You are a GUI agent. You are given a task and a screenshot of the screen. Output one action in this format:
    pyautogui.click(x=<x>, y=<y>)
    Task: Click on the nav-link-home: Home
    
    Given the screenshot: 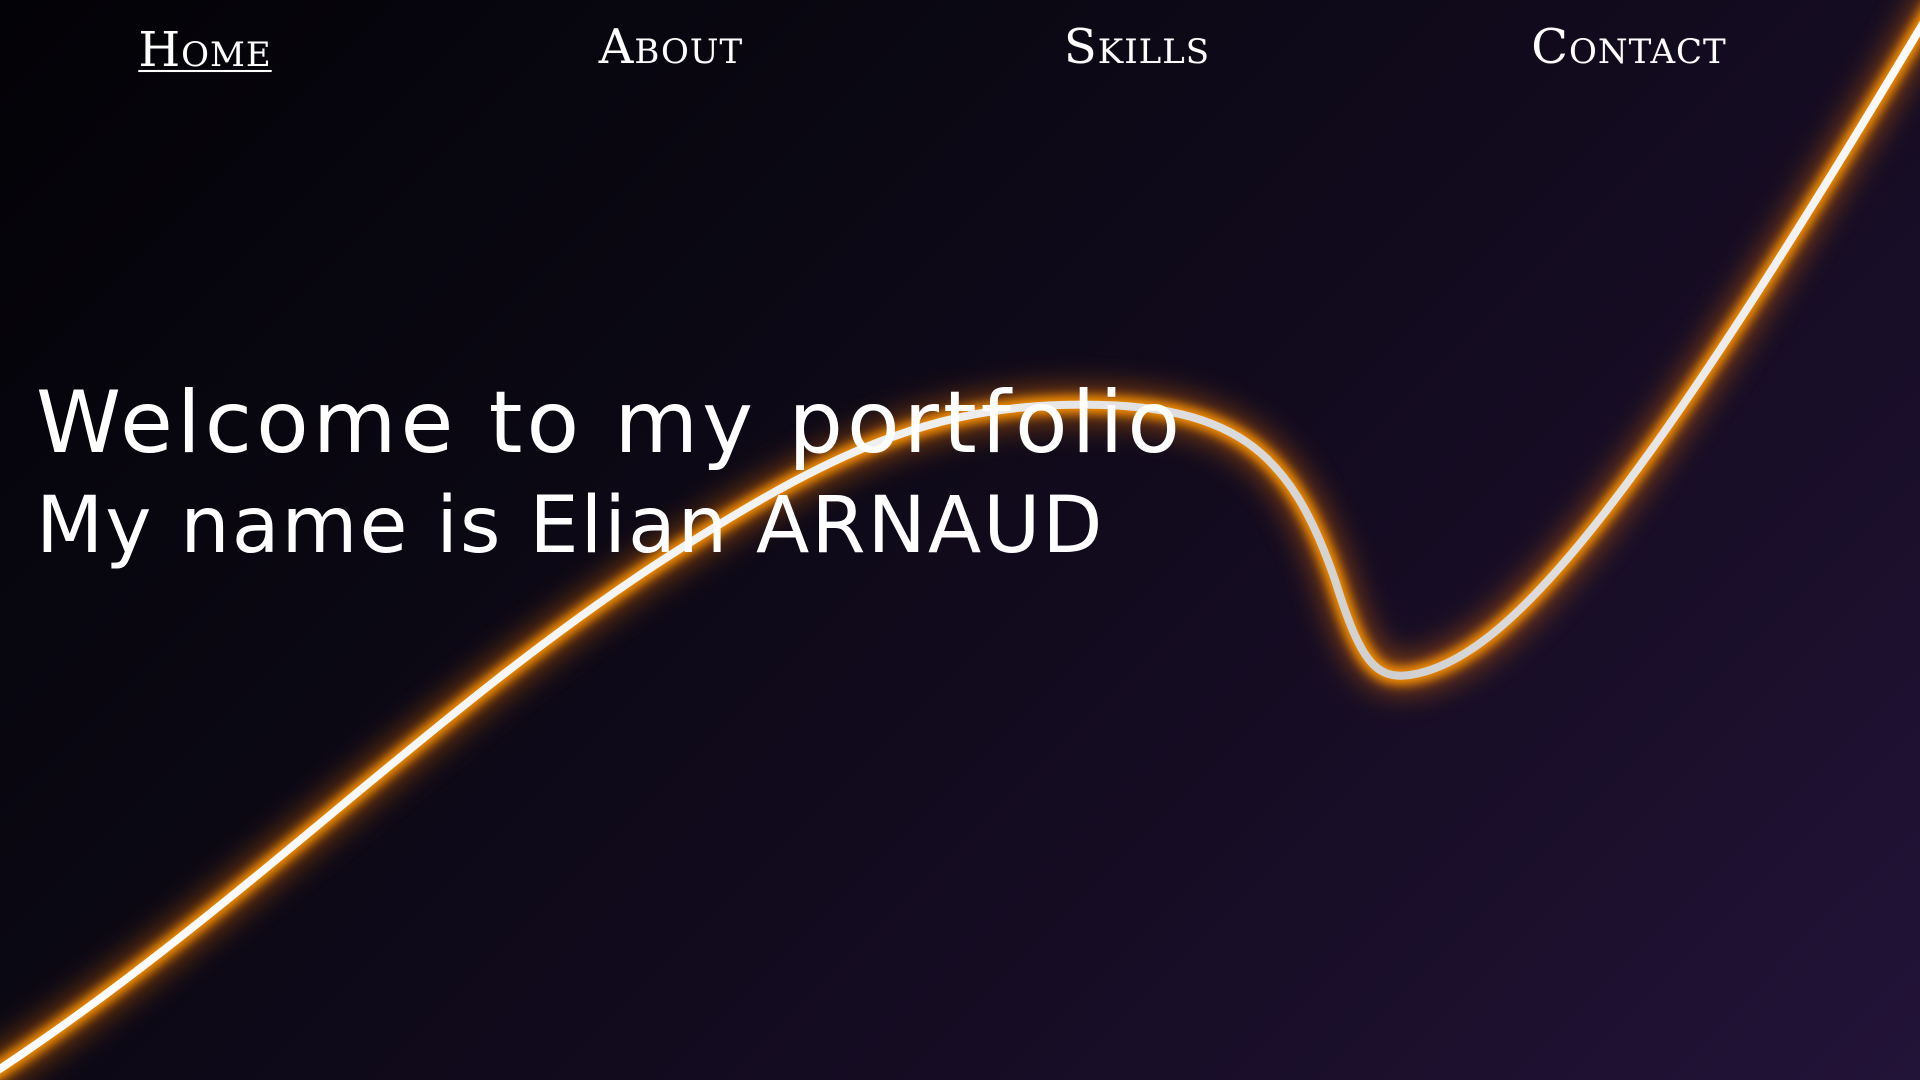 What is the action you would take?
    pyautogui.click(x=204, y=50)
    